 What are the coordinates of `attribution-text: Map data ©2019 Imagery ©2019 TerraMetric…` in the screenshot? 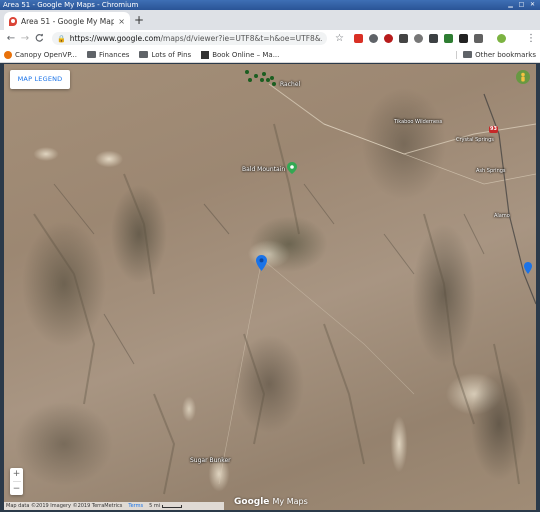 It's located at (64, 506).